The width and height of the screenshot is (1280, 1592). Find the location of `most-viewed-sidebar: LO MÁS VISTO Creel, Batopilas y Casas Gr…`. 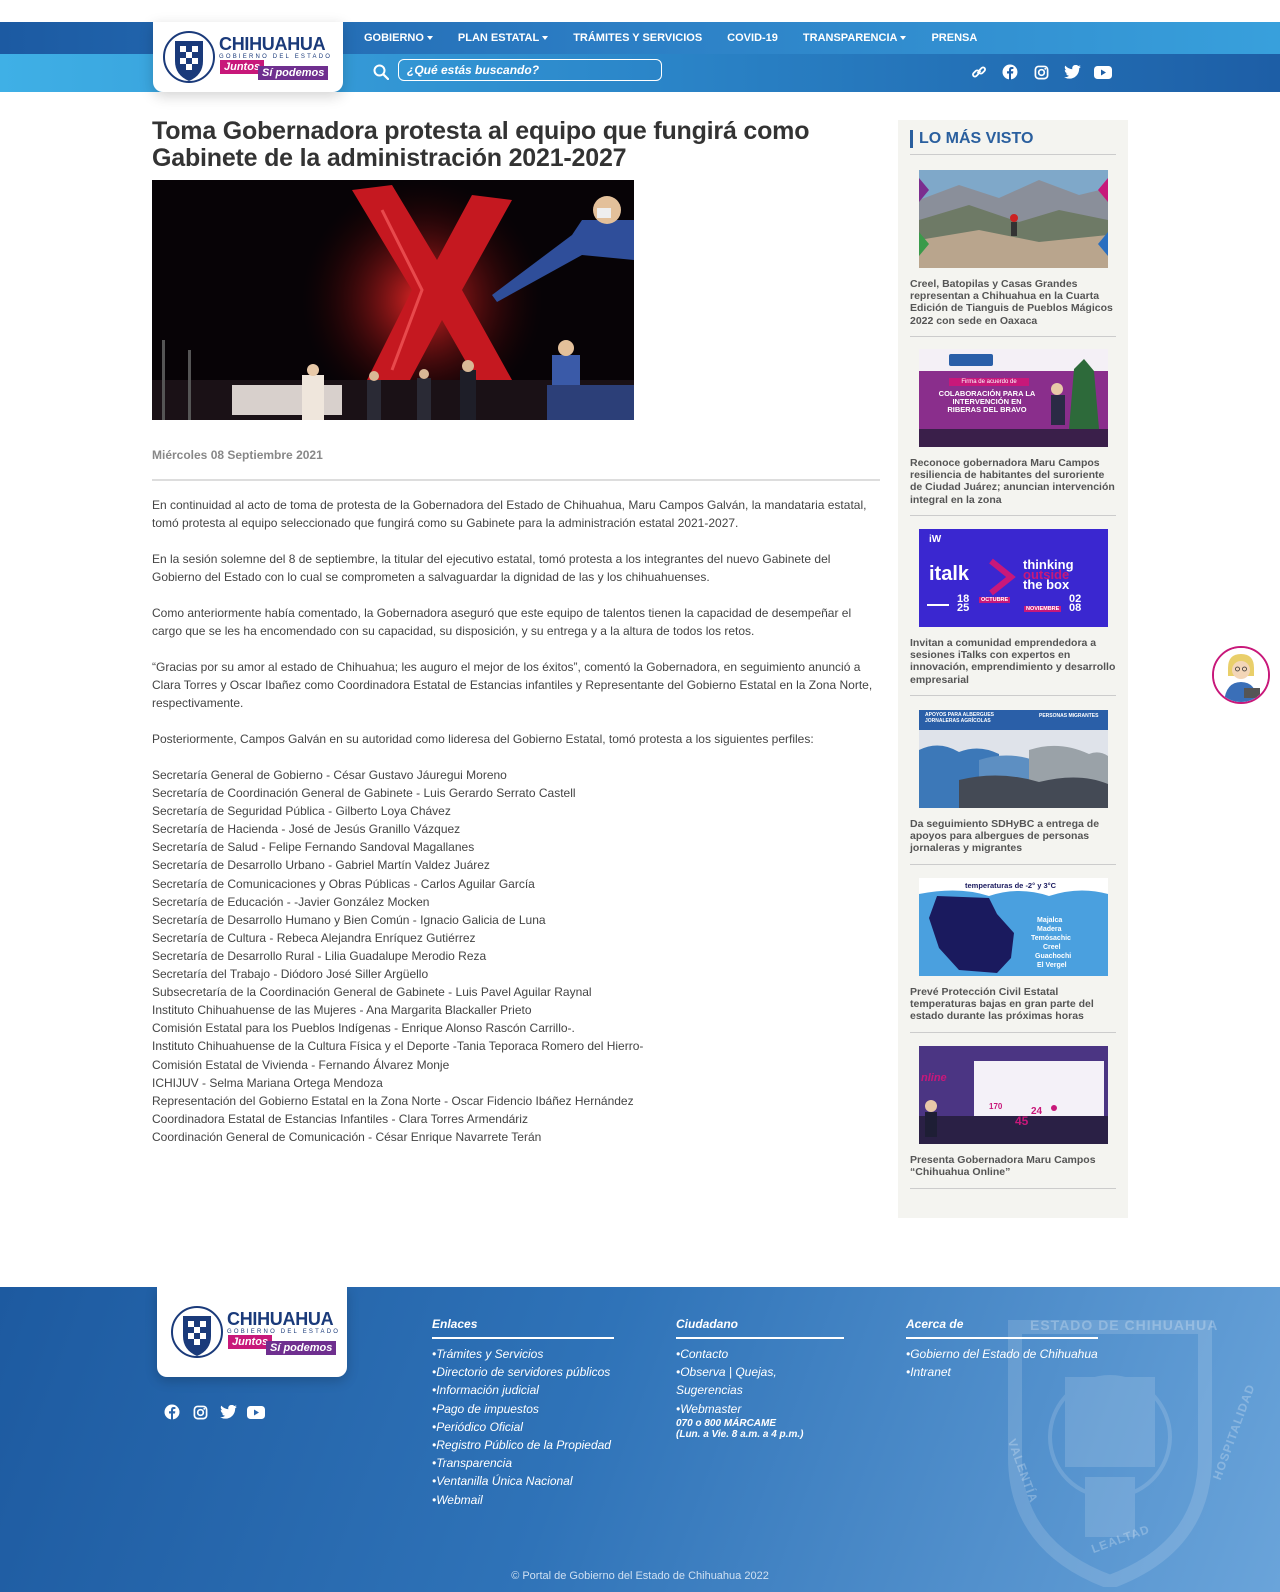

most-viewed-sidebar: LO MÁS VISTO Creel, Batopilas y Casas Gr… is located at coordinates (1013, 669).